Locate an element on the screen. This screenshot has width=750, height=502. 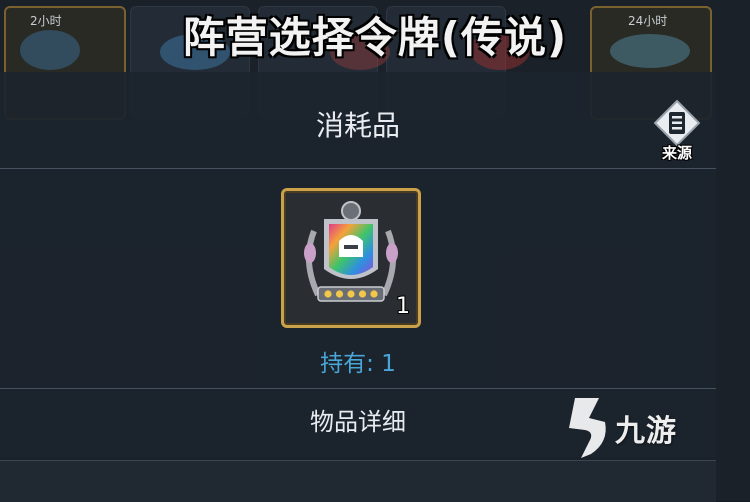
source-button: 来源 is located at coordinates (677, 129).